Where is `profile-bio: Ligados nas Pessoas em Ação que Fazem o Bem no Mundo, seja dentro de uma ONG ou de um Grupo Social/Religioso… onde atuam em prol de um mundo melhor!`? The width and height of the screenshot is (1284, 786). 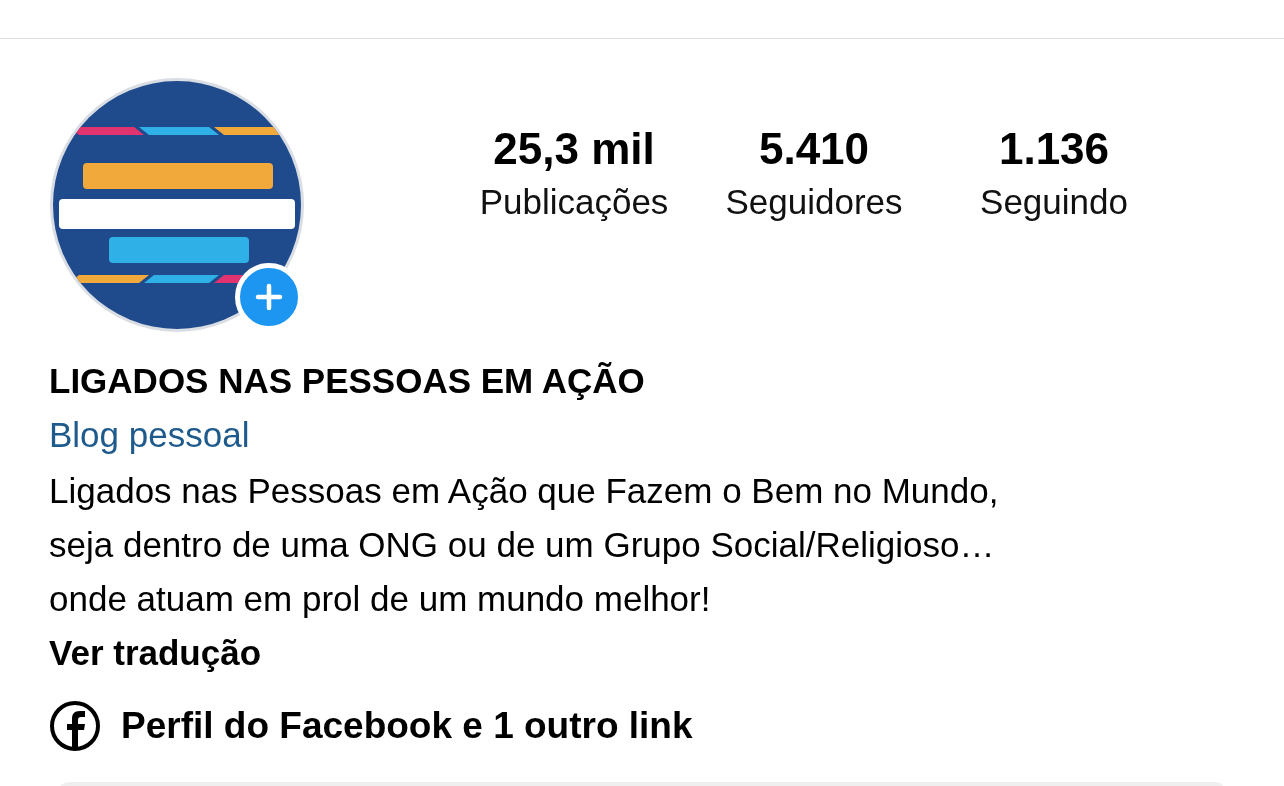
profile-bio: Ligados nas Pessoas em Ação que Fazem o Bem no Mundo, seja dentro de uma ONG ou de um Grupo Social/Religioso… onde atuam em prol de um mundo melhor! is located at coordinates (524, 545).